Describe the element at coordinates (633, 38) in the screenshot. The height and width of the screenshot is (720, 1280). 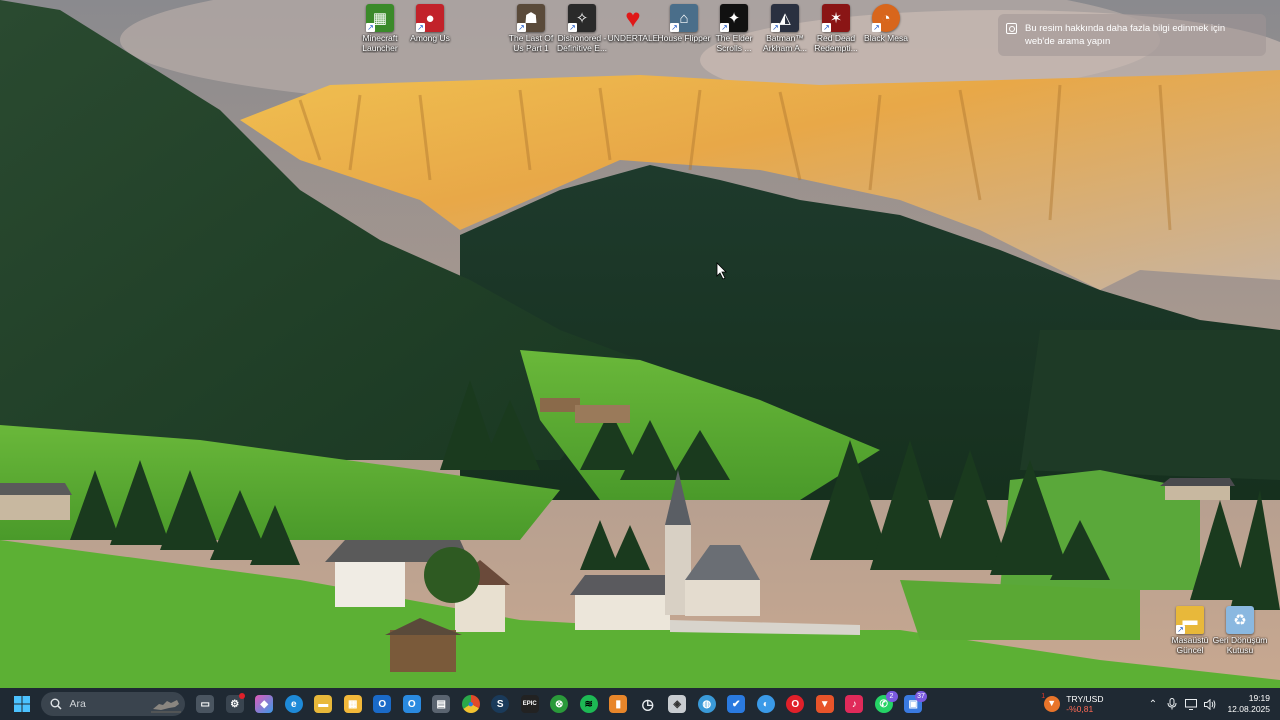
I see `desktop-icon-label: UNDERTALE` at that location.